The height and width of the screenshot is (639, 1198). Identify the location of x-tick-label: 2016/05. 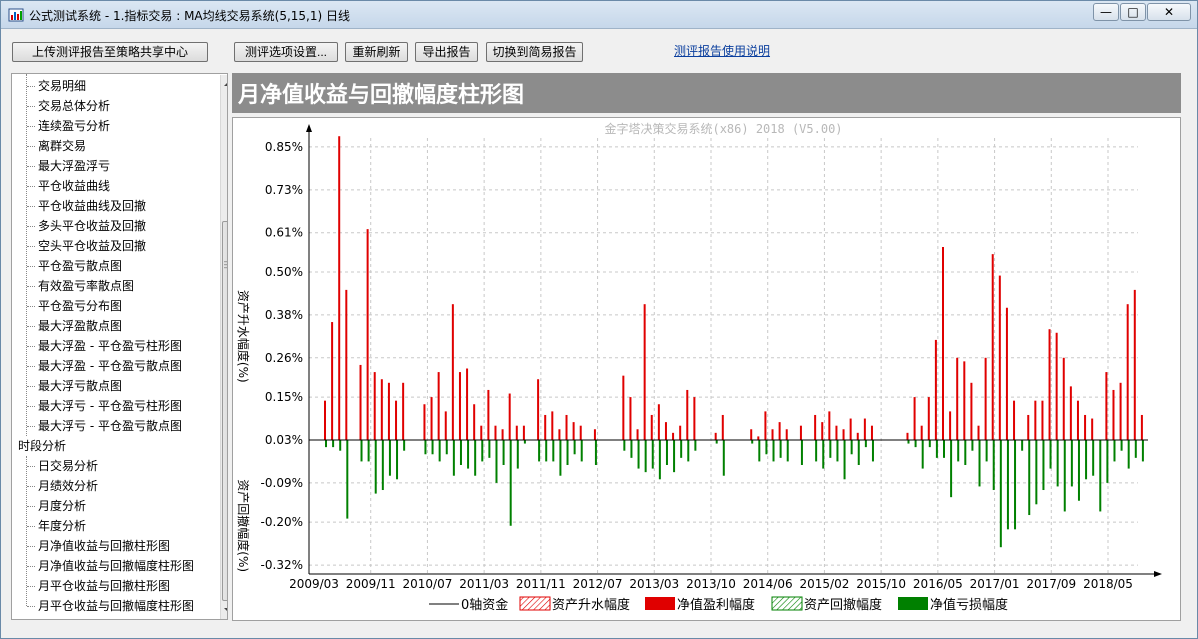
(938, 584).